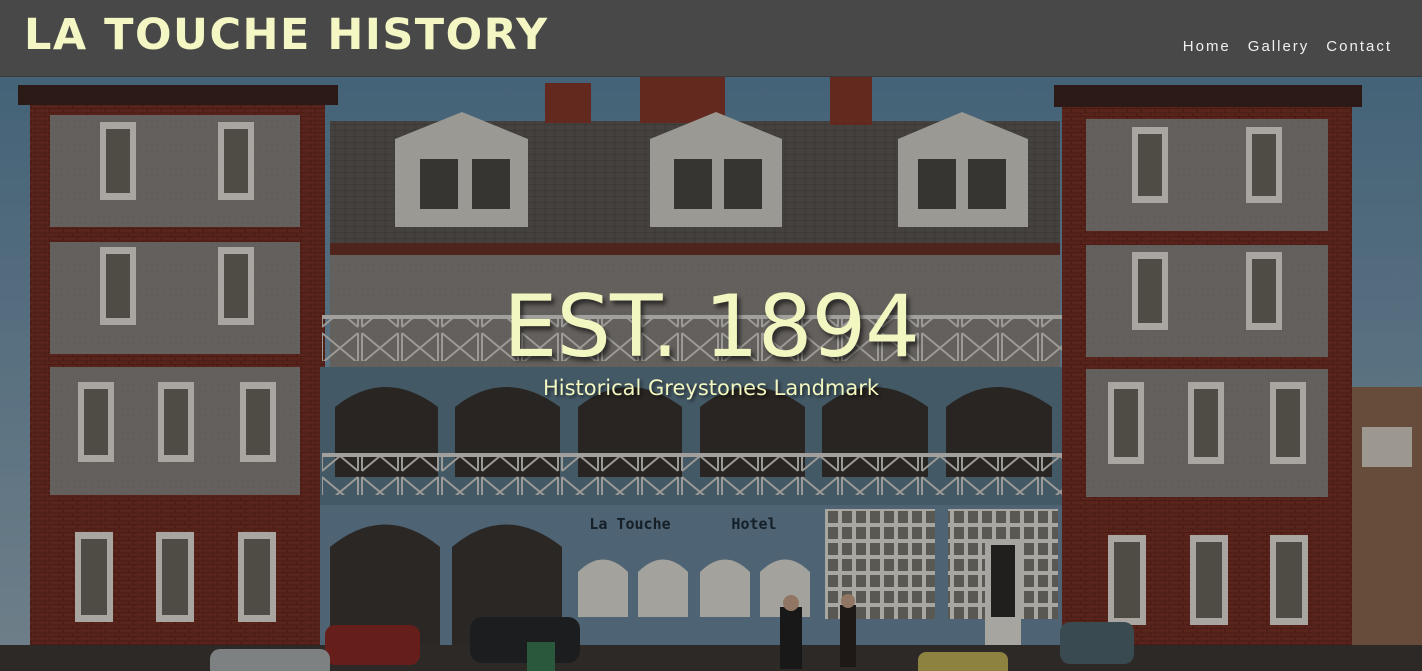 The width and height of the screenshot is (1422, 671). What do you see at coordinates (1207, 46) in the screenshot?
I see `nav-home-link: Home` at bounding box center [1207, 46].